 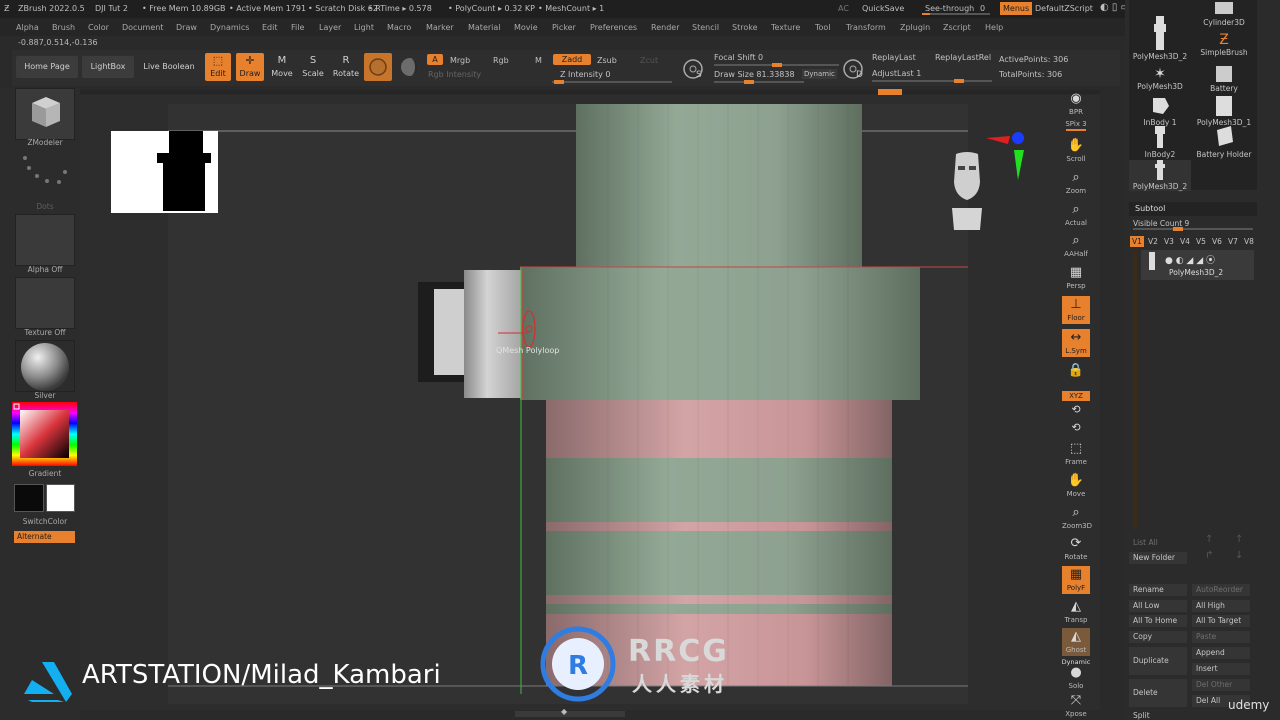 I want to click on tool-polymesh3d-2-selected: PolyMesh3D_2, so click(x=1160, y=175).